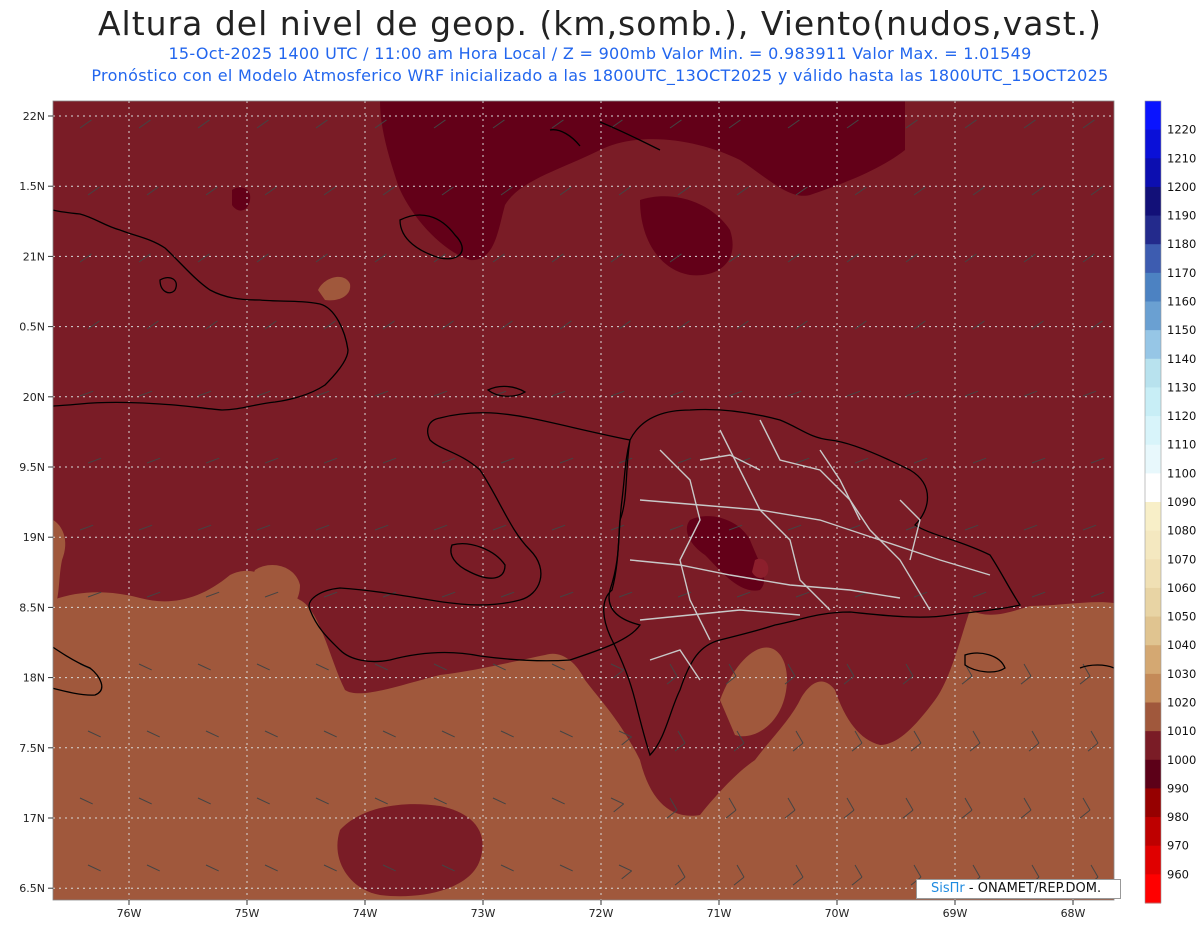 This screenshot has width=1200, height=927. What do you see at coordinates (32, 748) in the screenshot?
I see `lat-tick-label: 7.5N` at bounding box center [32, 748].